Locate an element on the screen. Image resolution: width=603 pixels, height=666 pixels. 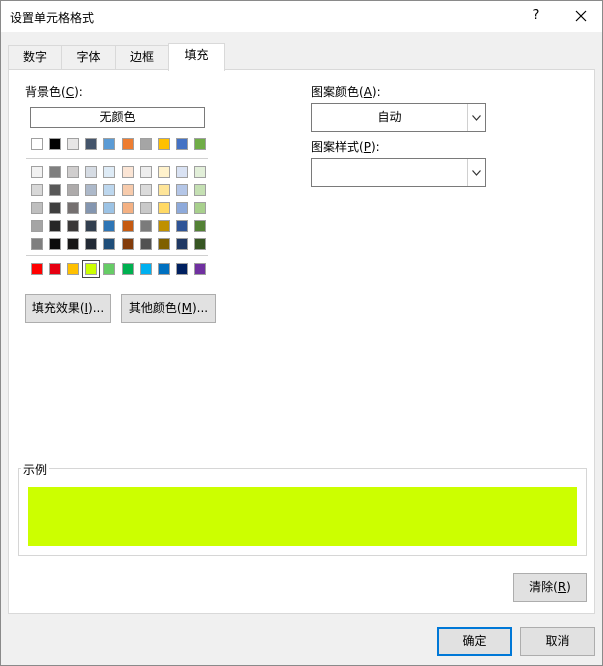
pattern-color-select: 自动 is located at coordinates (398, 117).